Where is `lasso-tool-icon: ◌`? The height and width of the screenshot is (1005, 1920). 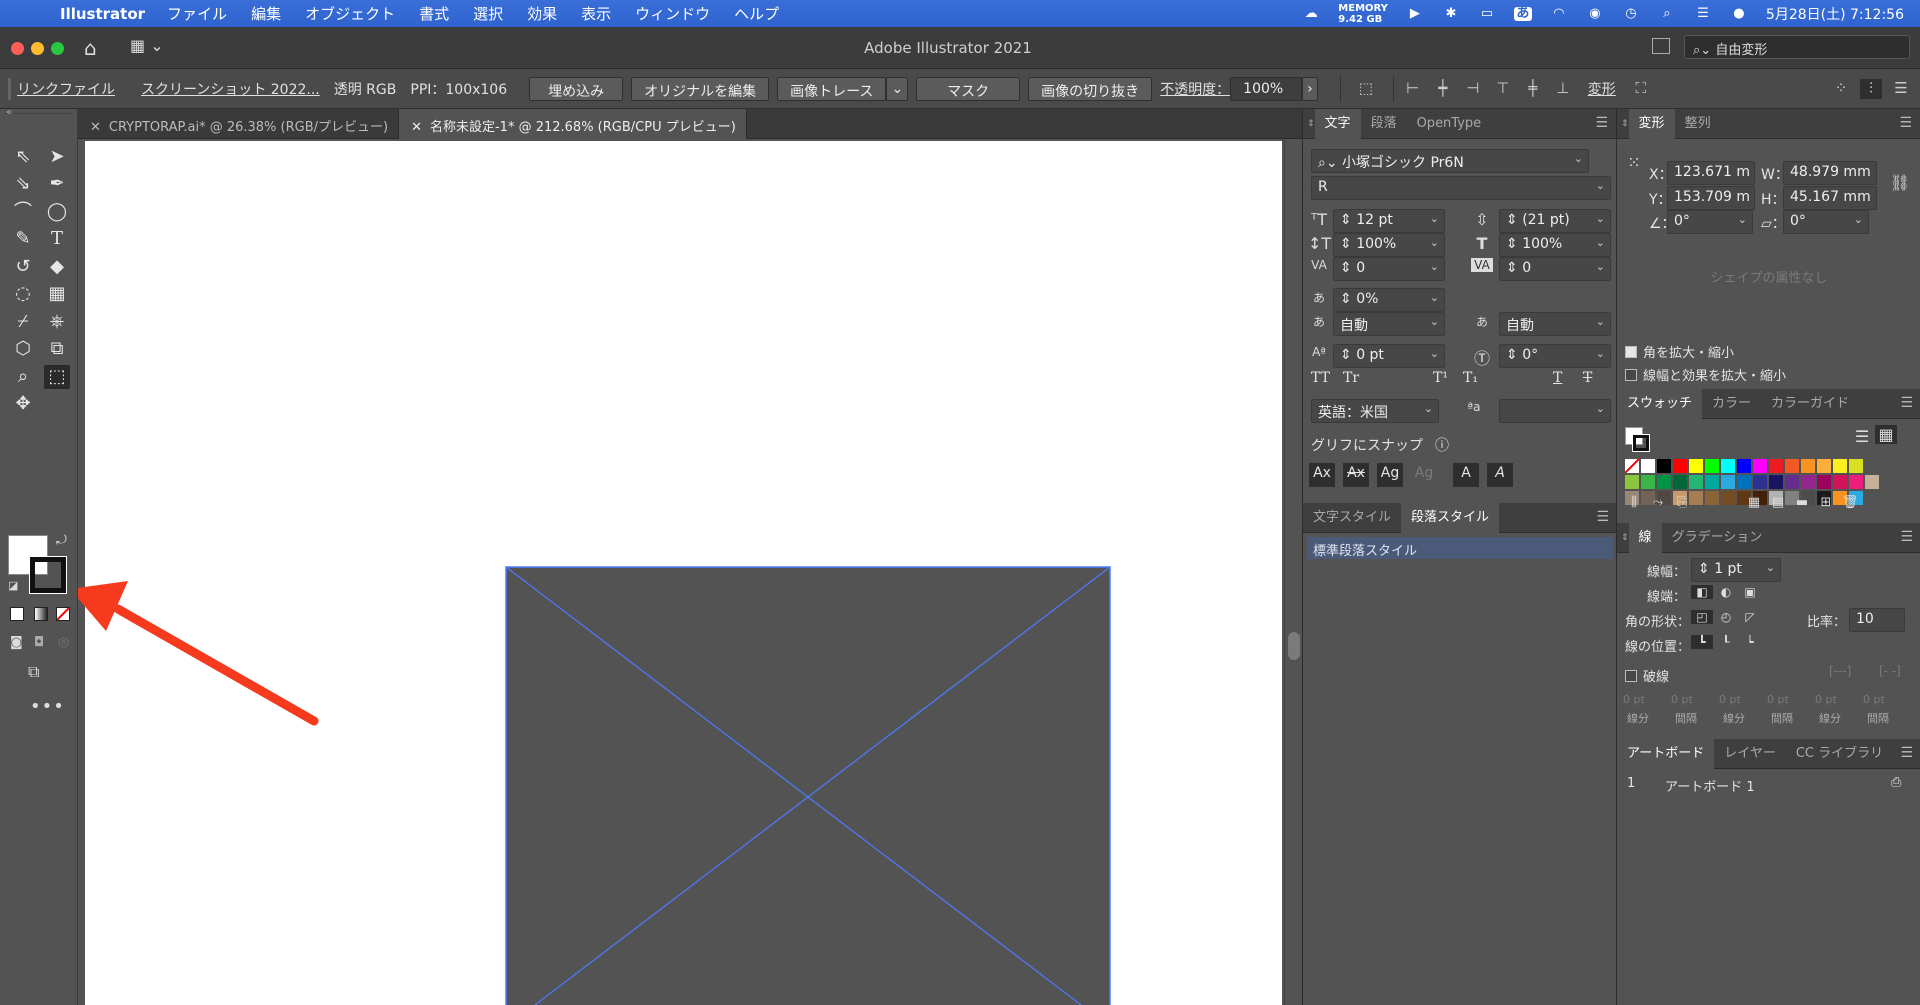 lasso-tool-icon: ◌ is located at coordinates (23, 294).